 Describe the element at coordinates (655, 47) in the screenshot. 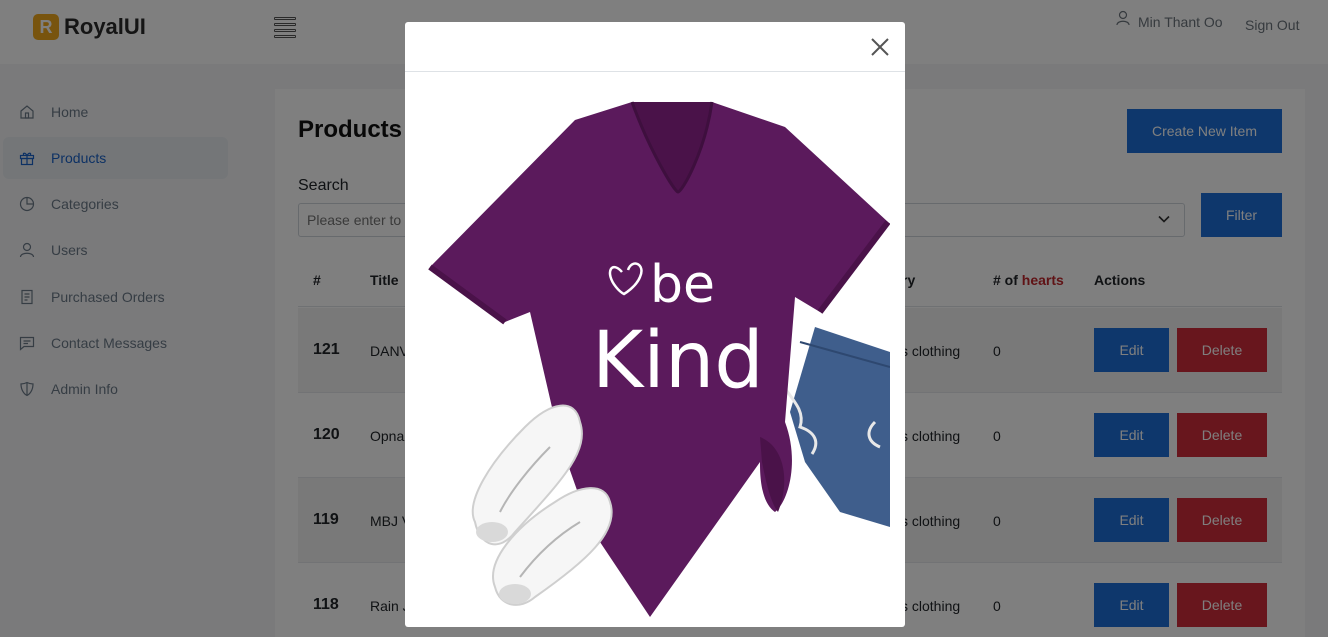

I see `modal-header` at that location.